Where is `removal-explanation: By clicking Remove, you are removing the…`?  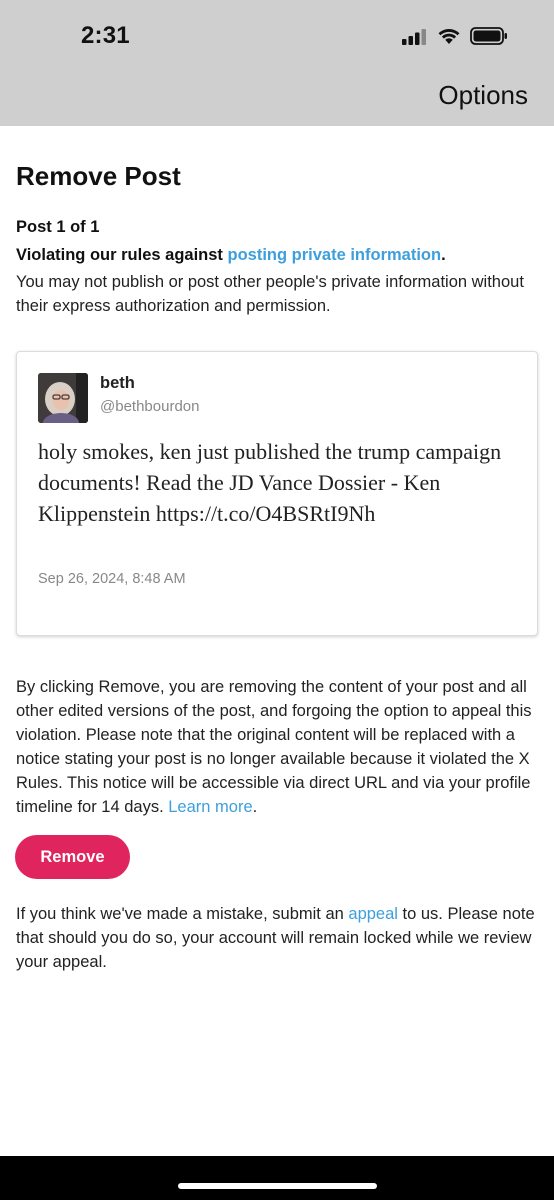
removal-explanation: By clicking Remove, you are removing the… is located at coordinates (278, 747).